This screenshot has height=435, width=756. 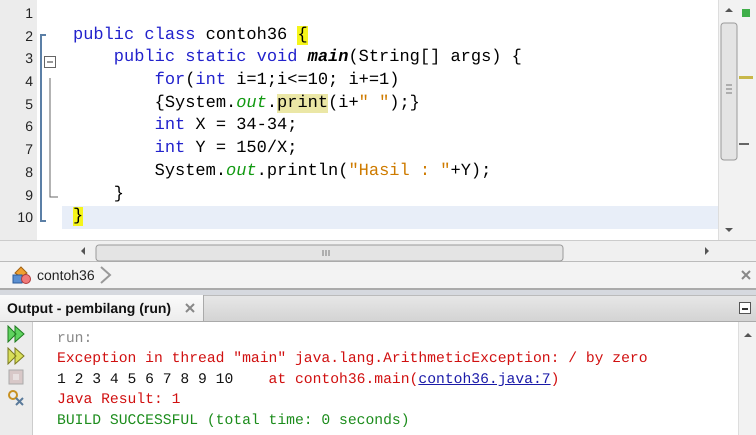 What do you see at coordinates (50, 62) in the screenshot?
I see `collapse-icon` at bounding box center [50, 62].